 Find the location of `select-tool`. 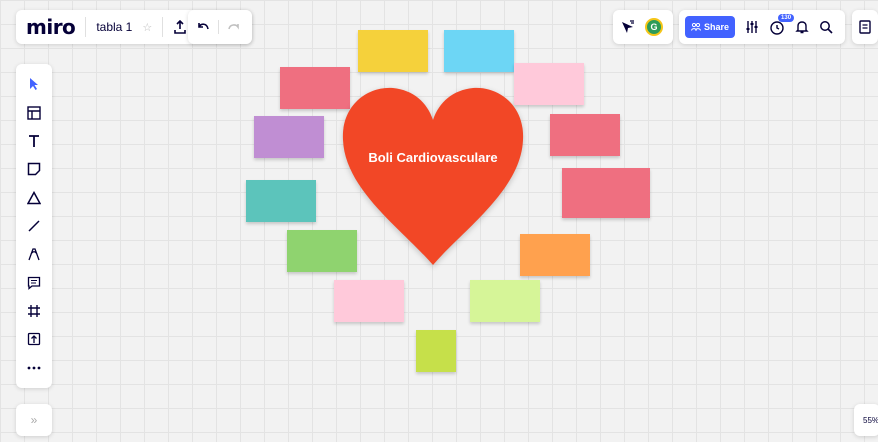

select-tool is located at coordinates (34, 84).